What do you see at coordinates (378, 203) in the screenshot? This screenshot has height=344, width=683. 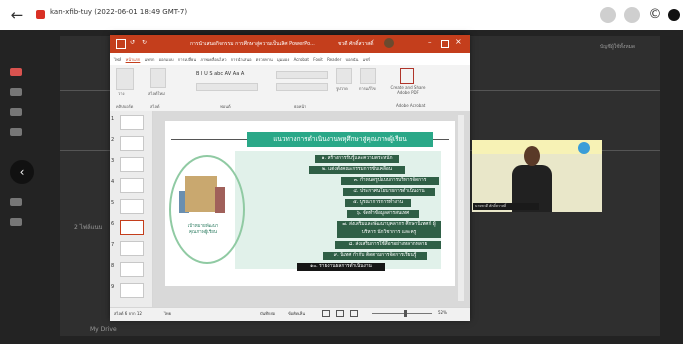 I see `slide-item: ๕. บูรณาการการทำงาน` at bounding box center [378, 203].